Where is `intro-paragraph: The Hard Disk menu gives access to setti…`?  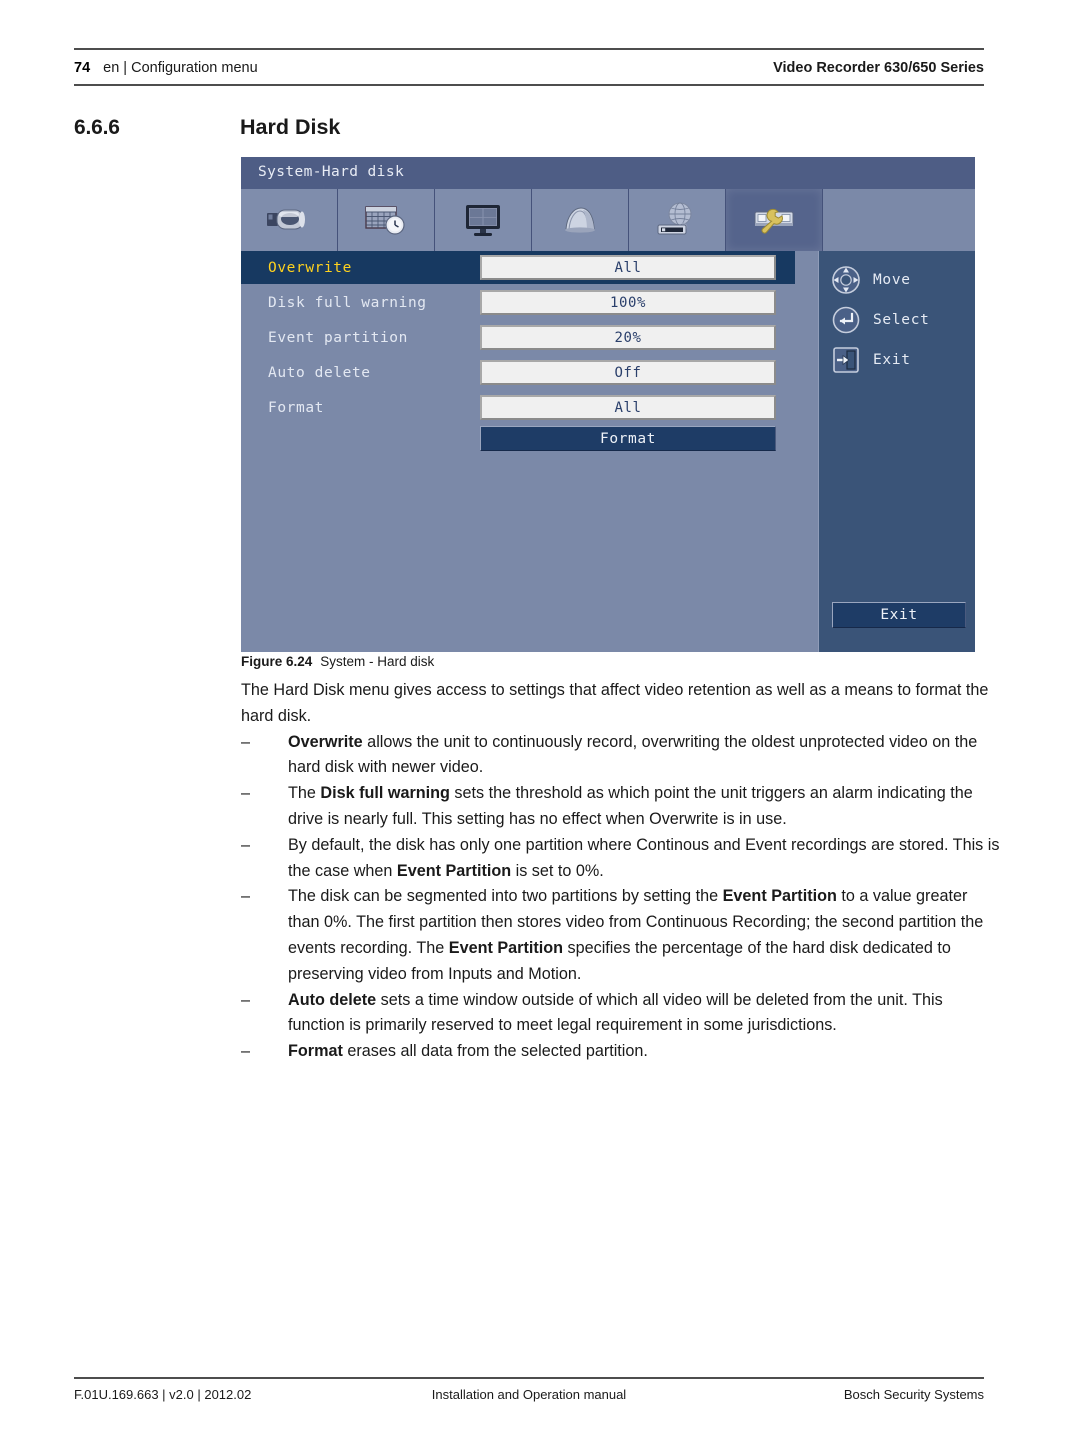 intro-paragraph: The Hard Disk menu gives access to setti… is located at coordinates (615, 703).